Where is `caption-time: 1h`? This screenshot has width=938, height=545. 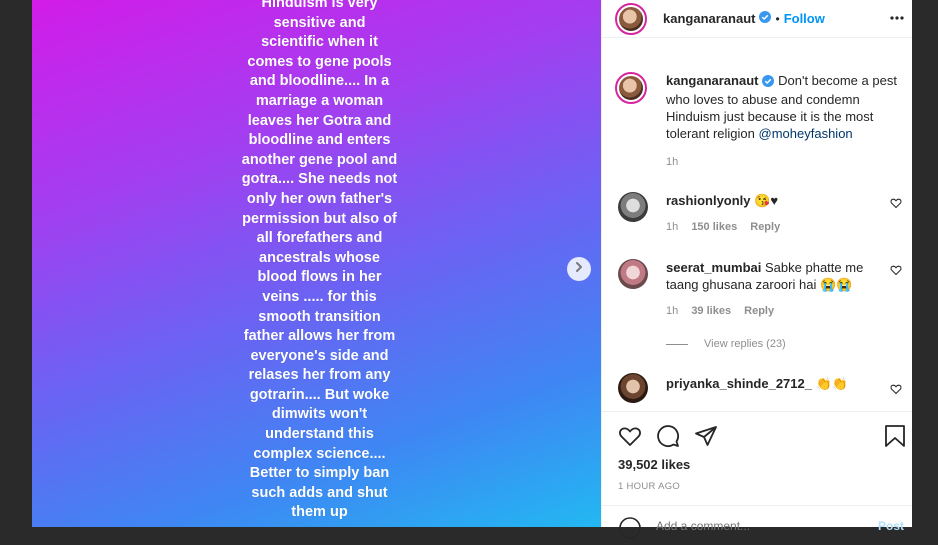
caption-time: 1h is located at coordinates (672, 162).